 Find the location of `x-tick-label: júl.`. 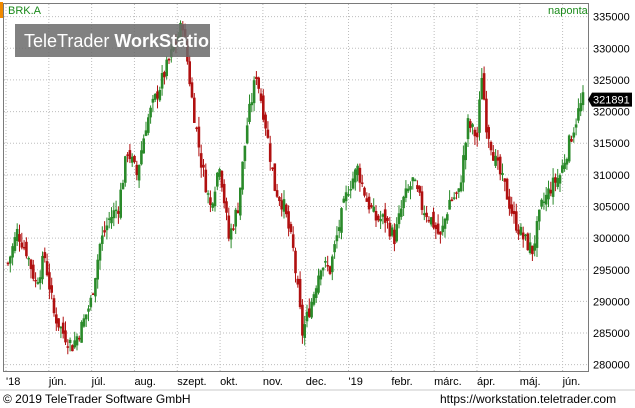

x-tick-label: júl. is located at coordinates (98, 382).